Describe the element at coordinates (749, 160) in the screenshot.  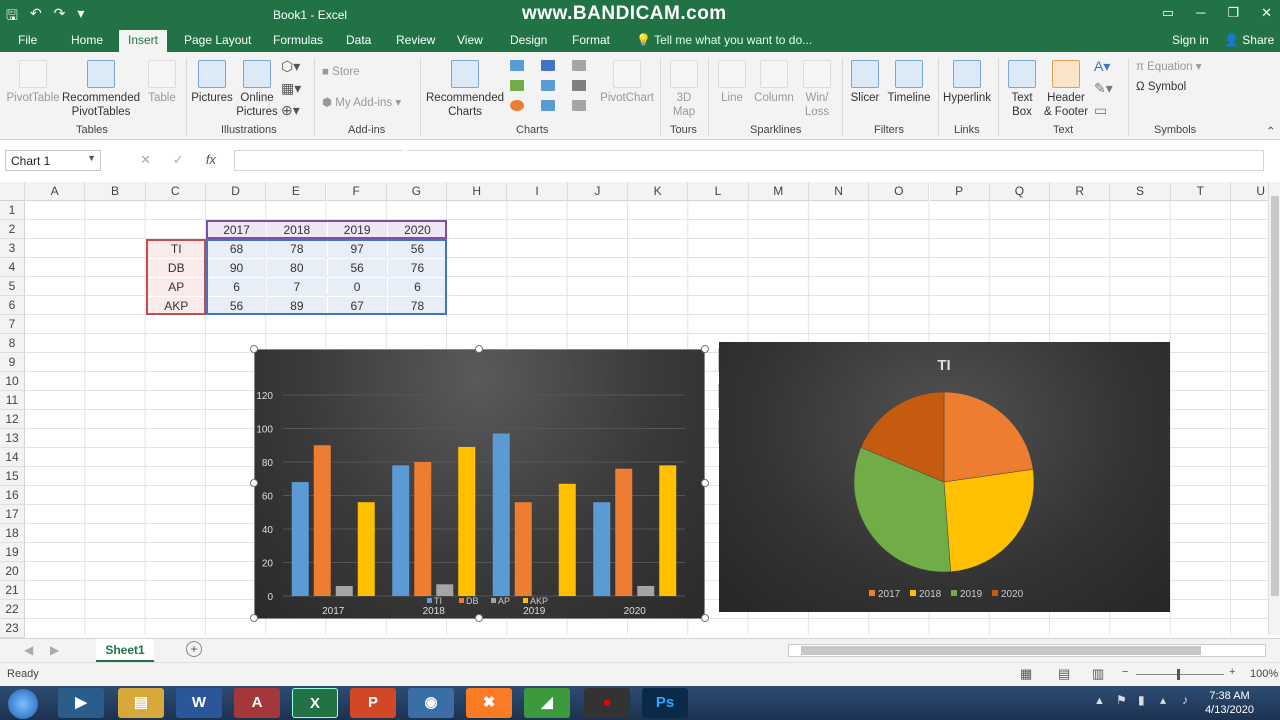
I see `formula-input` at that location.